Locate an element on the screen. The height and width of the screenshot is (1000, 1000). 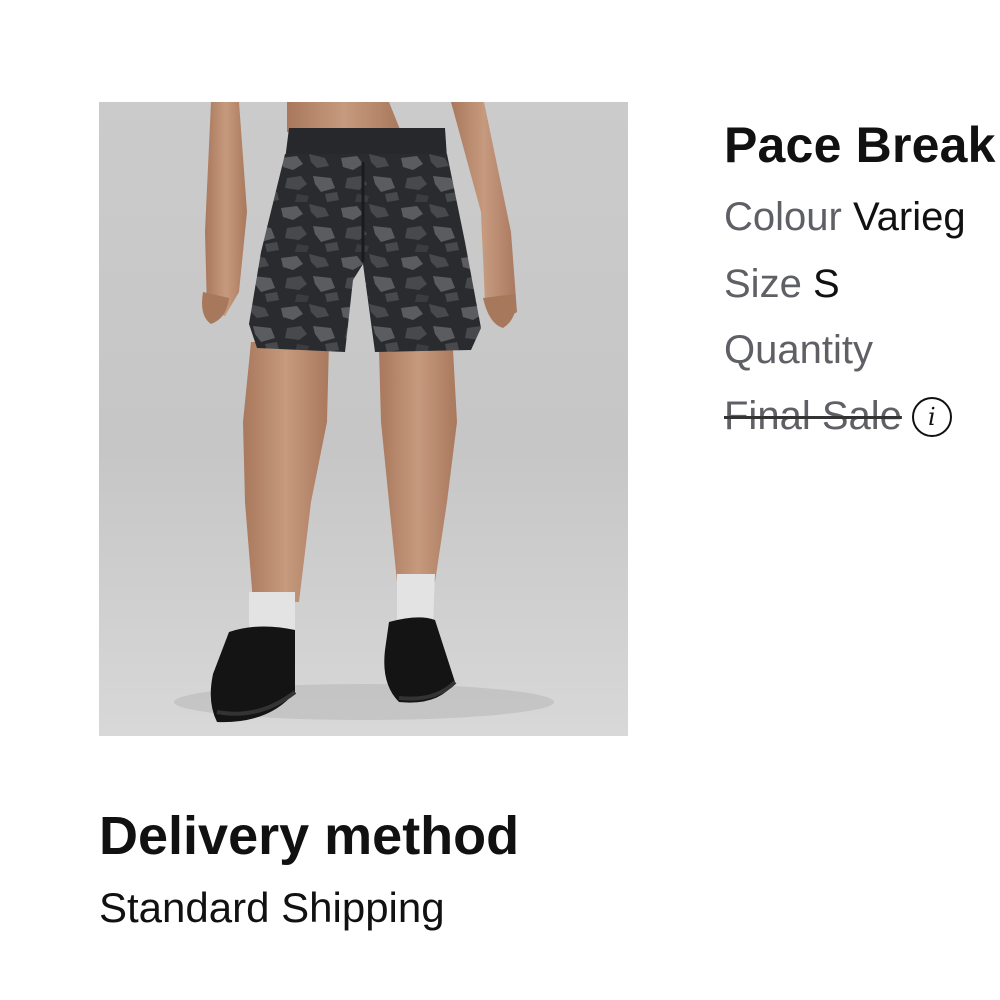
colour-row: Colour Varieg is located at coordinates (845, 217).